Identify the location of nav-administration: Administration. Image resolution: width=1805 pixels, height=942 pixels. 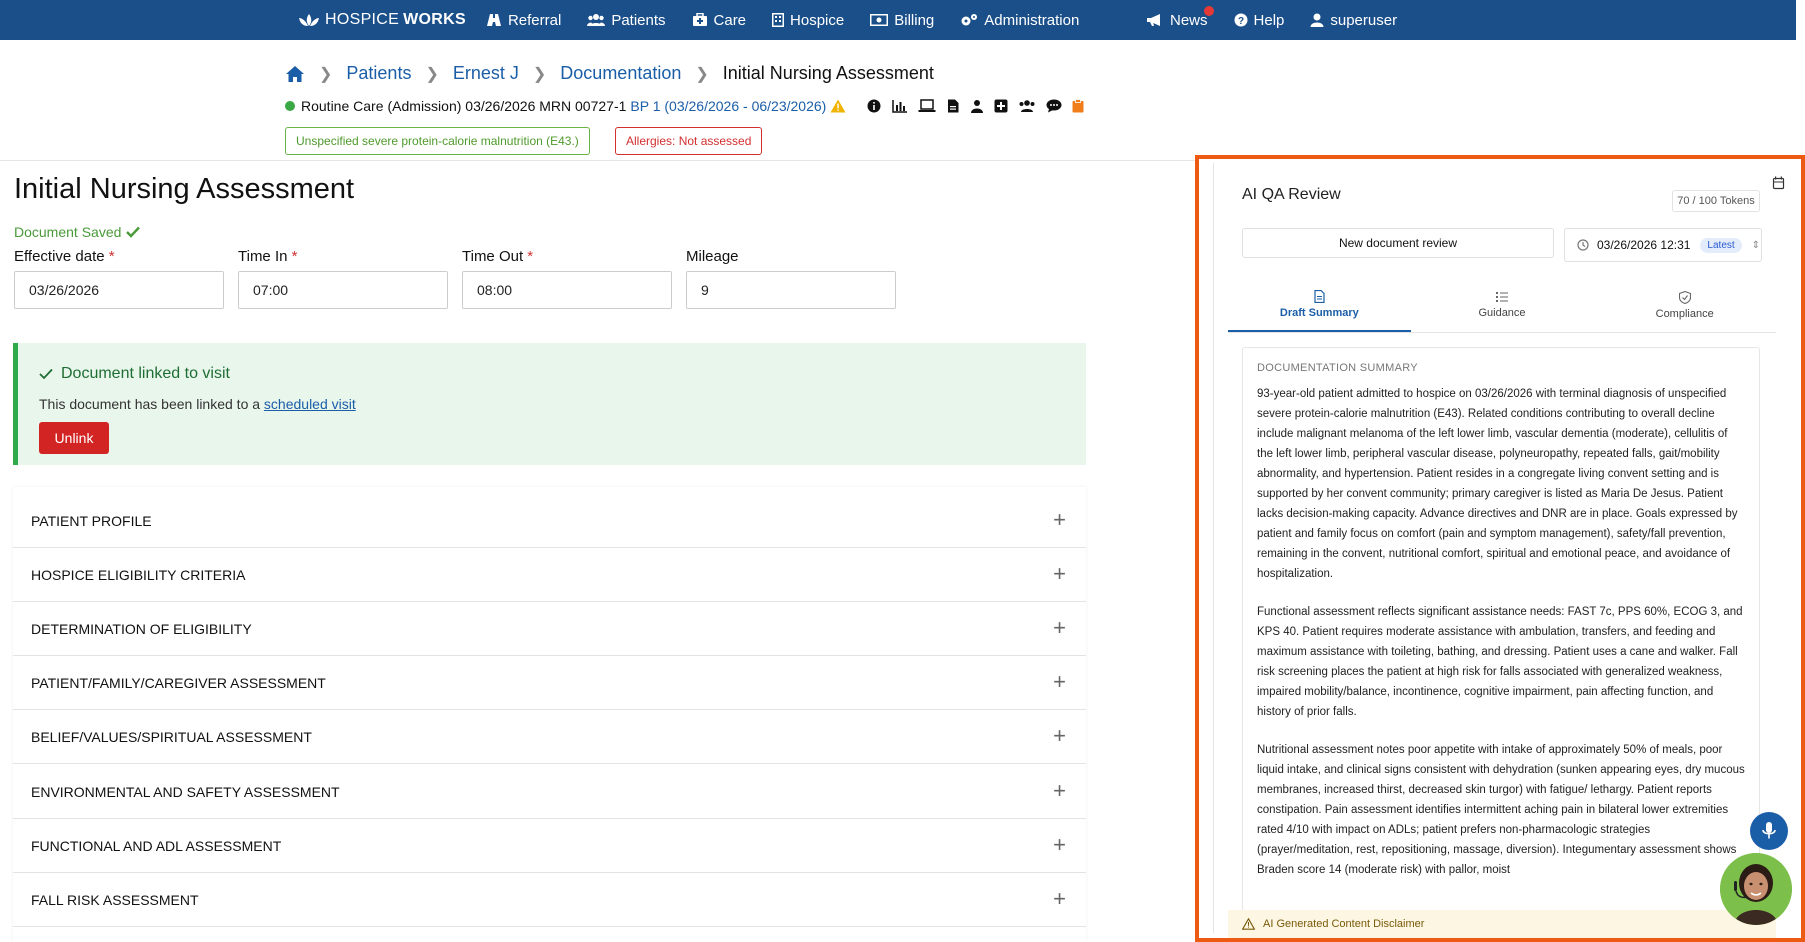
(1019, 20).